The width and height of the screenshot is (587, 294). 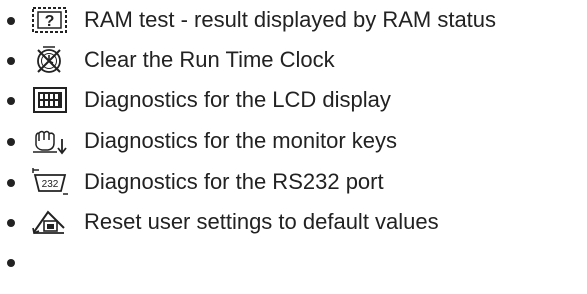 I want to click on menu-item-clear-run-time-clock: Clear the Run Time Clock, so click(x=293, y=60).